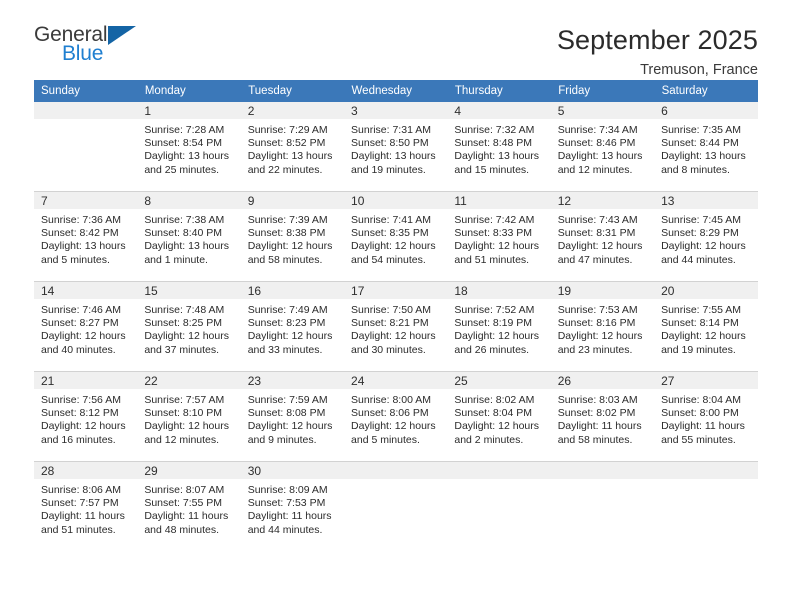 The image size is (792, 612). I want to click on sunset-text: Sunset: 8:12 PM, so click(80, 413).